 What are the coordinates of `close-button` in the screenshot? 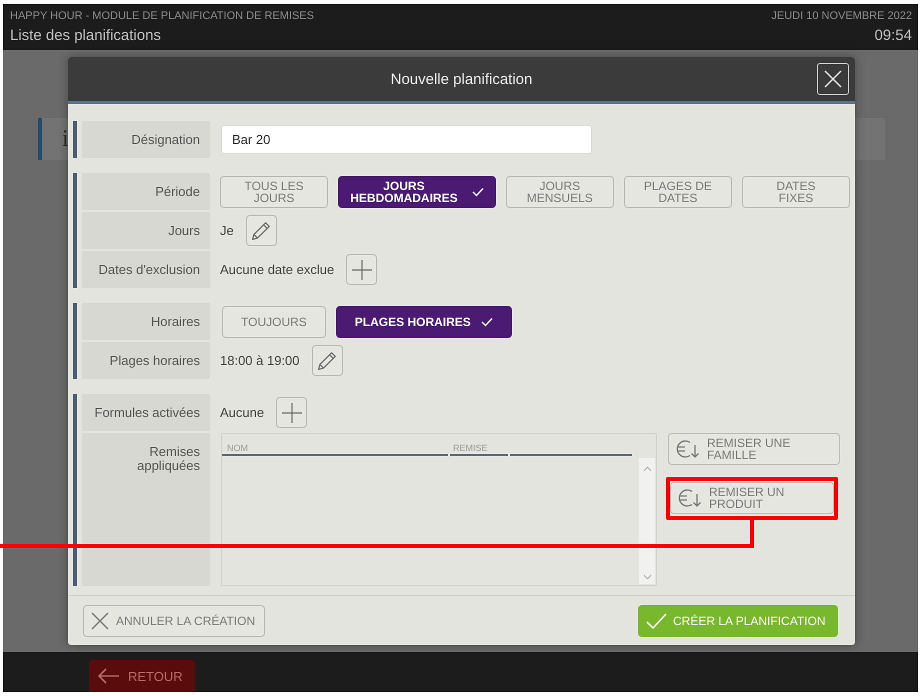 It's located at (833, 79).